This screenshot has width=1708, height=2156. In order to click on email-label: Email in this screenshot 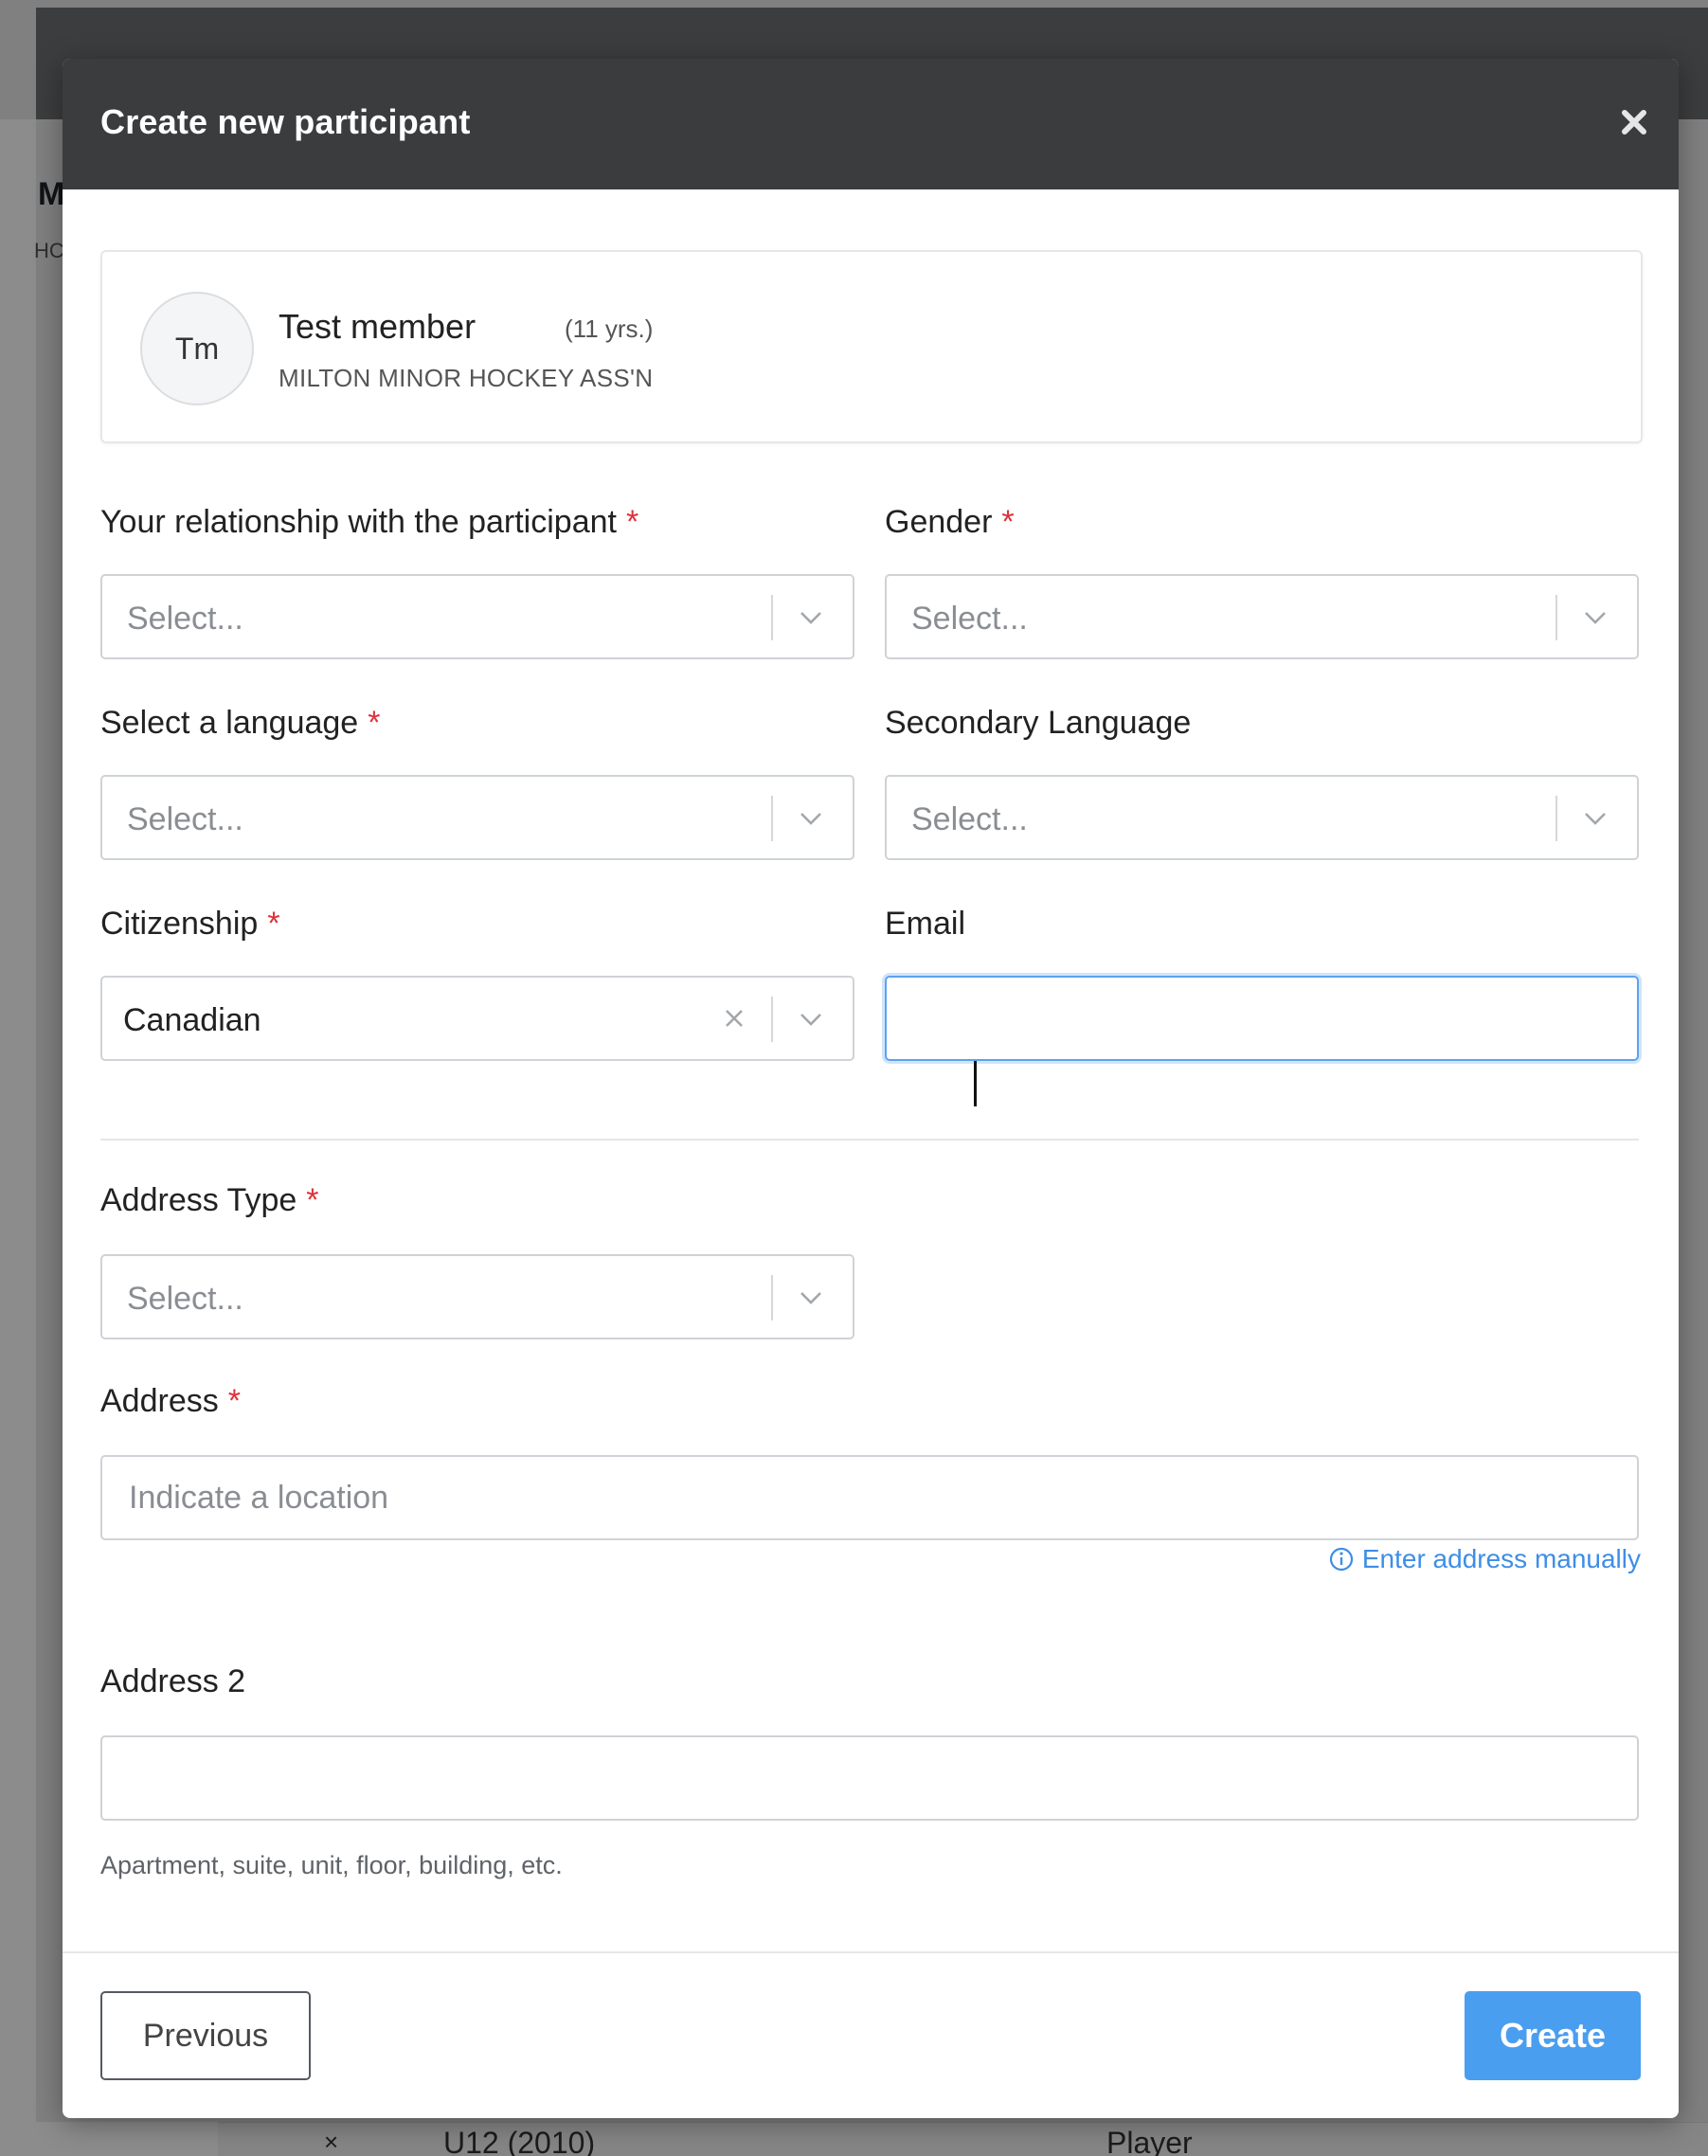, I will do `click(925, 924)`.